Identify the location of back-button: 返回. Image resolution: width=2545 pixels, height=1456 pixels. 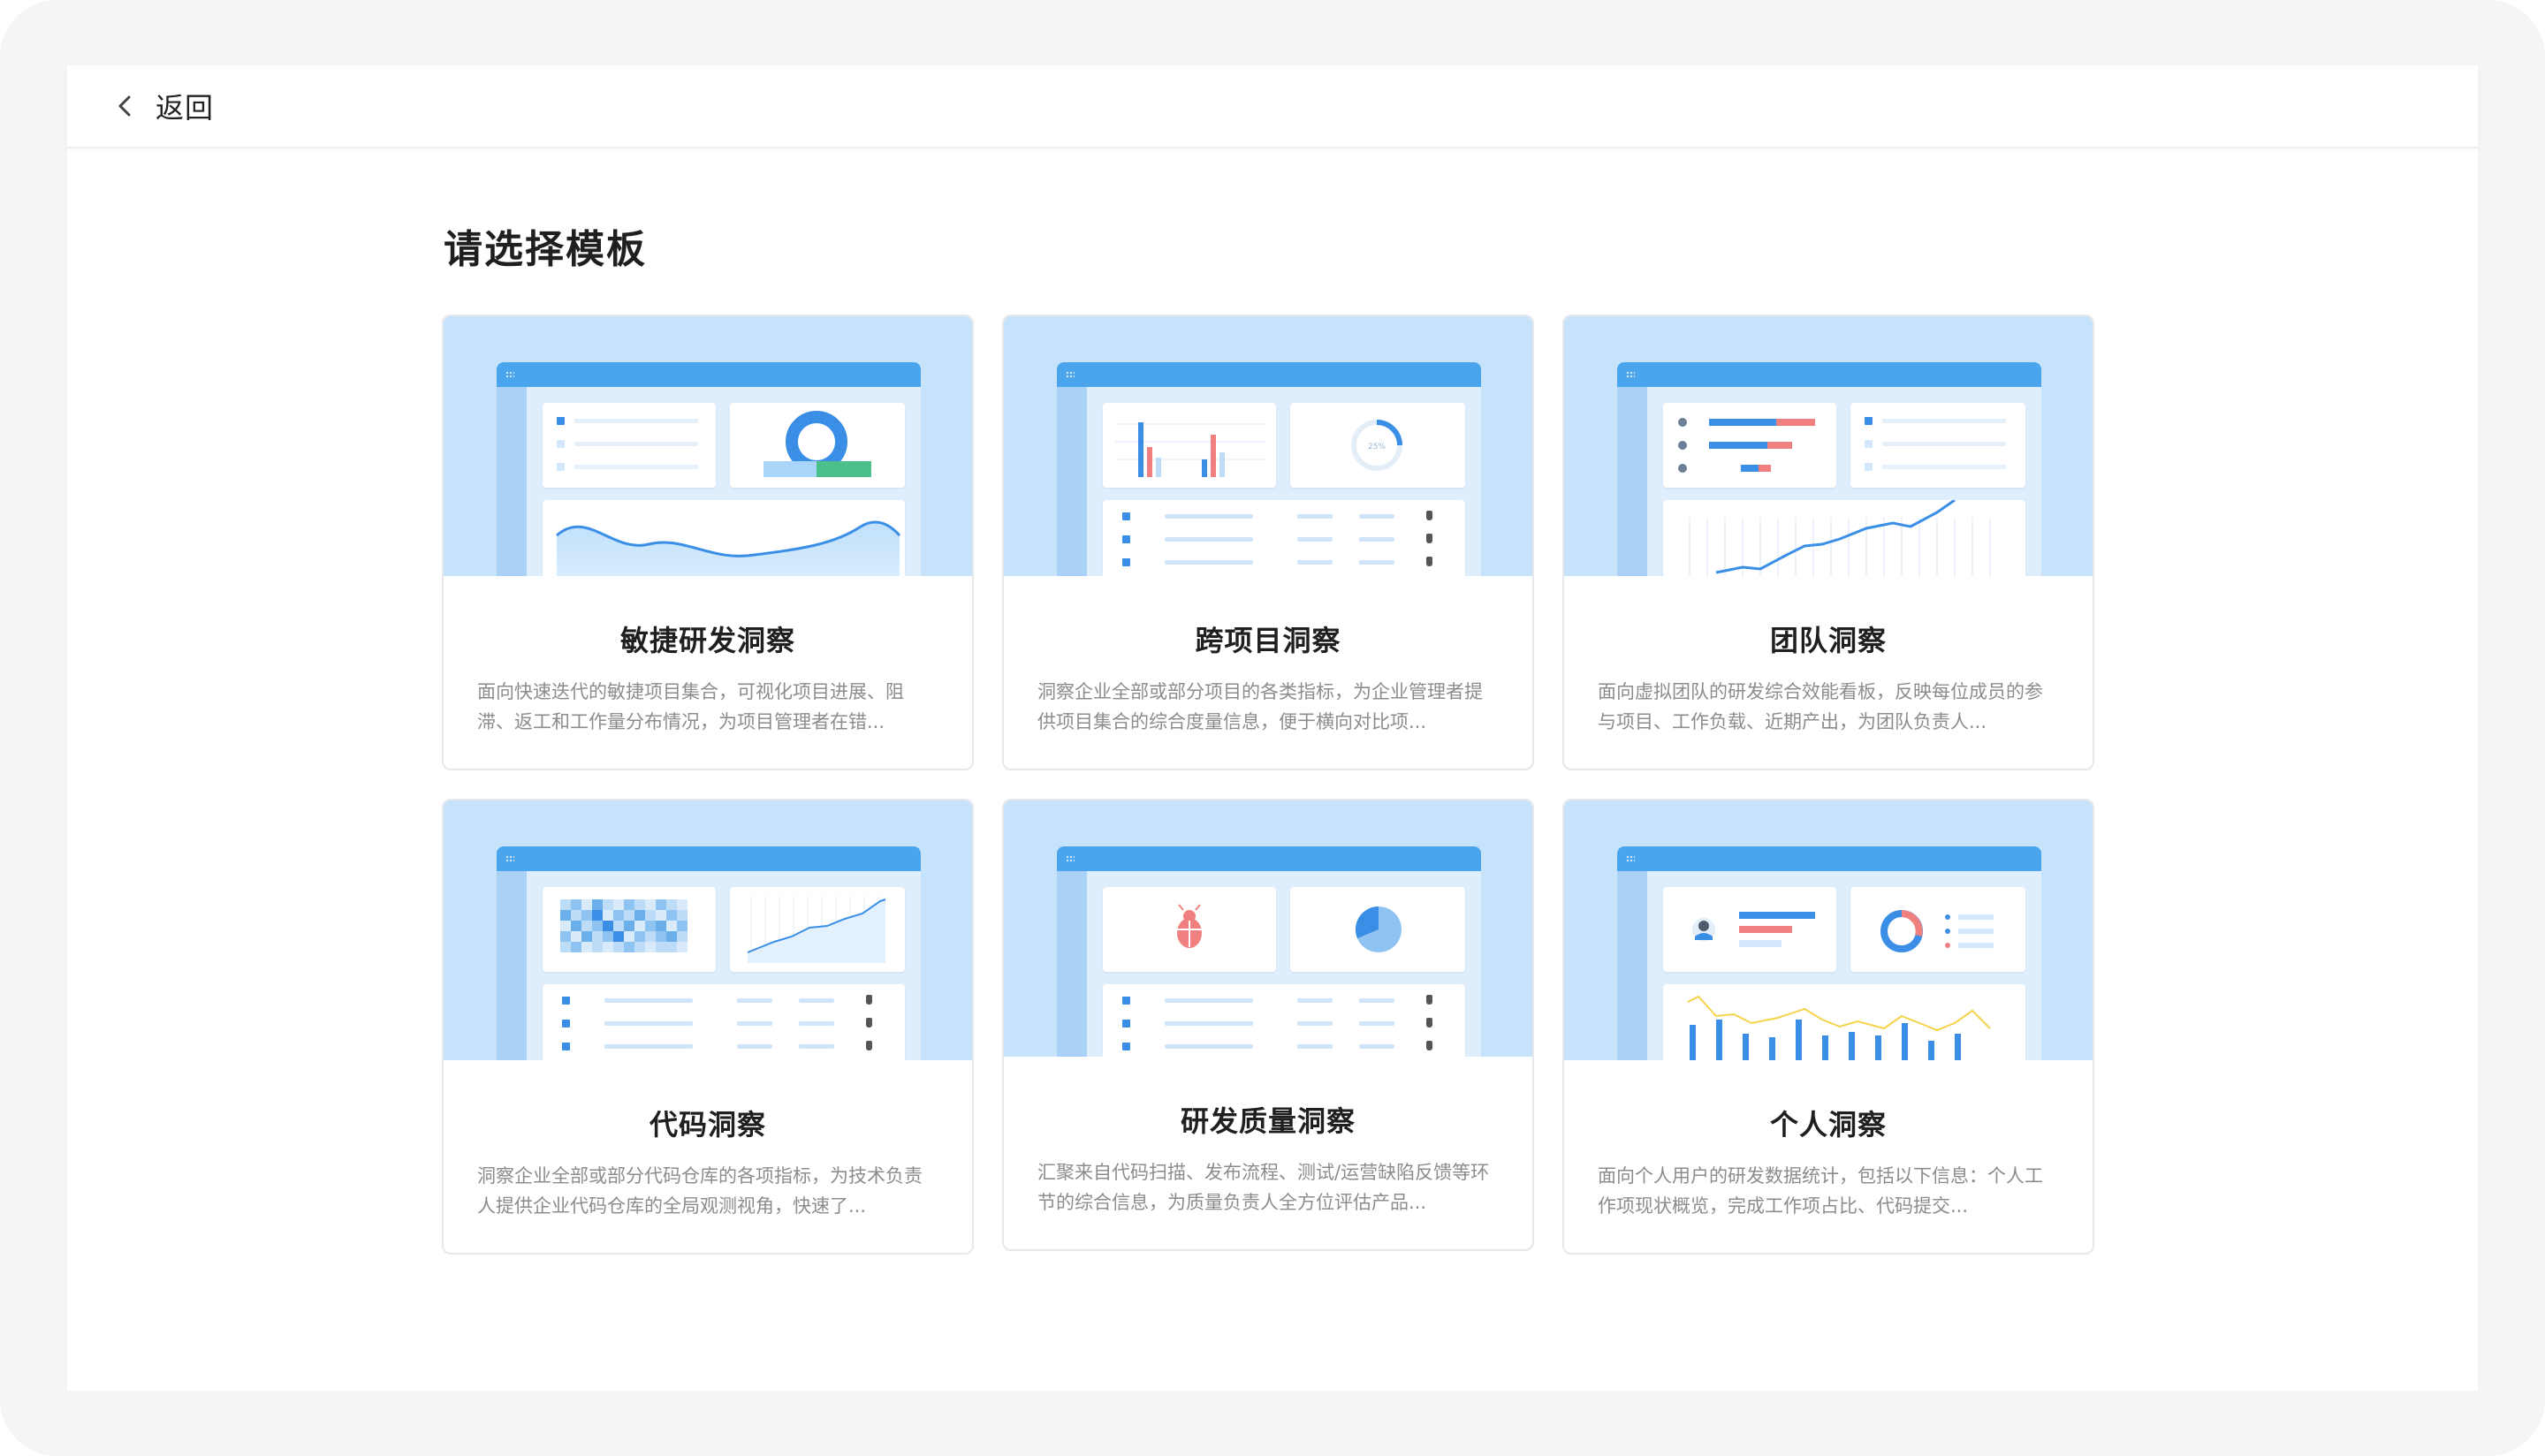
(163, 106).